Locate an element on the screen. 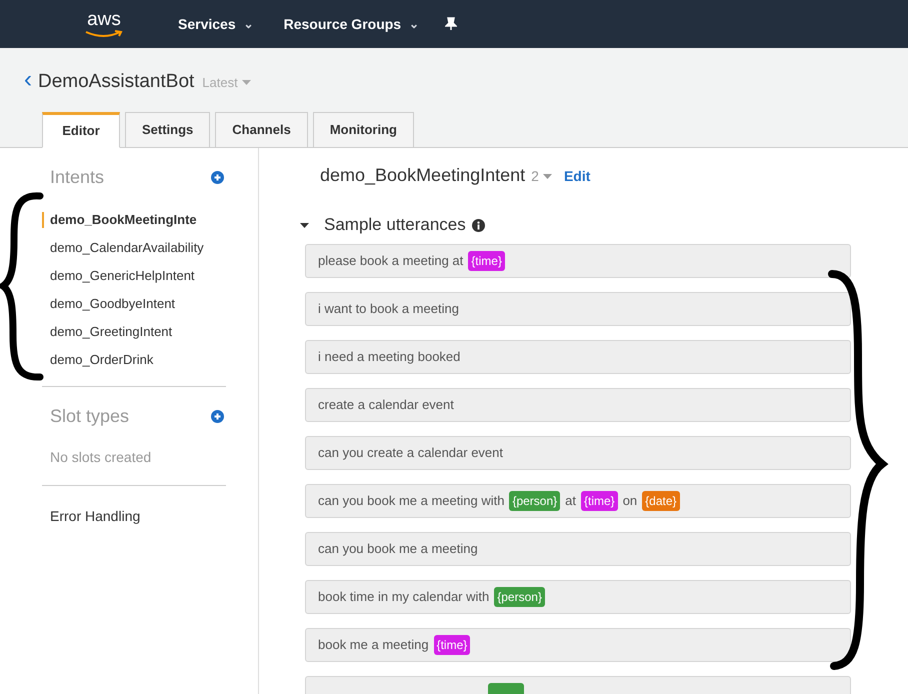  error-handling-link: Error Handling is located at coordinates (95, 516).